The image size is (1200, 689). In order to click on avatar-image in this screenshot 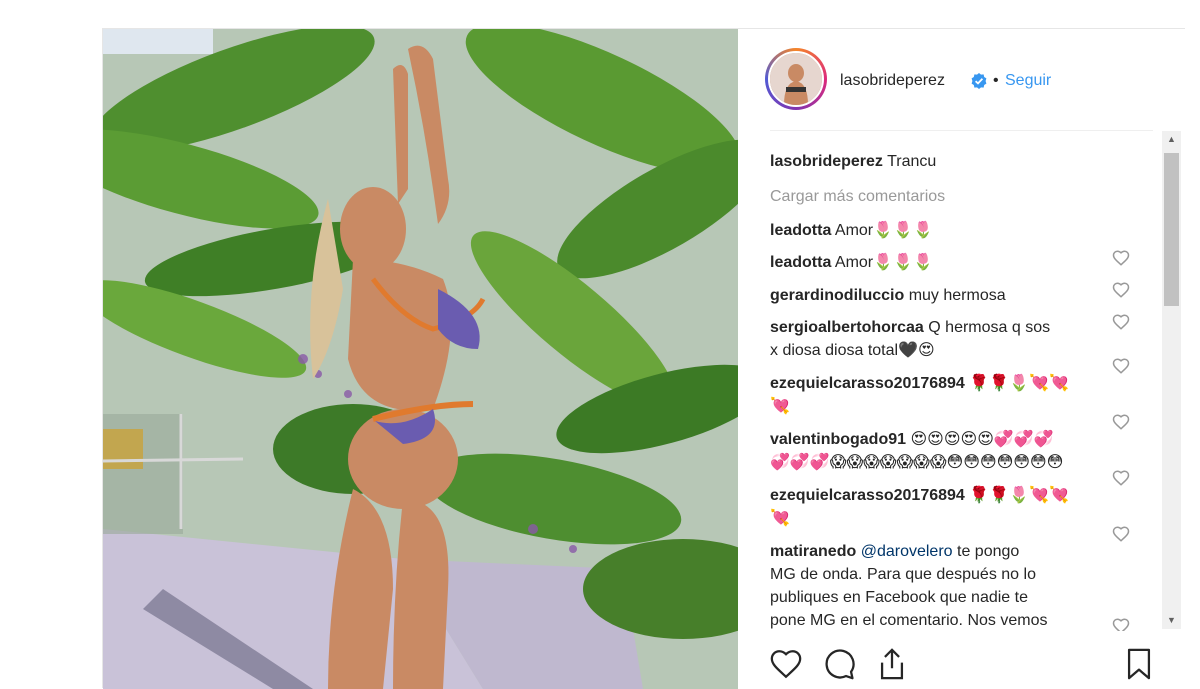, I will do `click(796, 79)`.